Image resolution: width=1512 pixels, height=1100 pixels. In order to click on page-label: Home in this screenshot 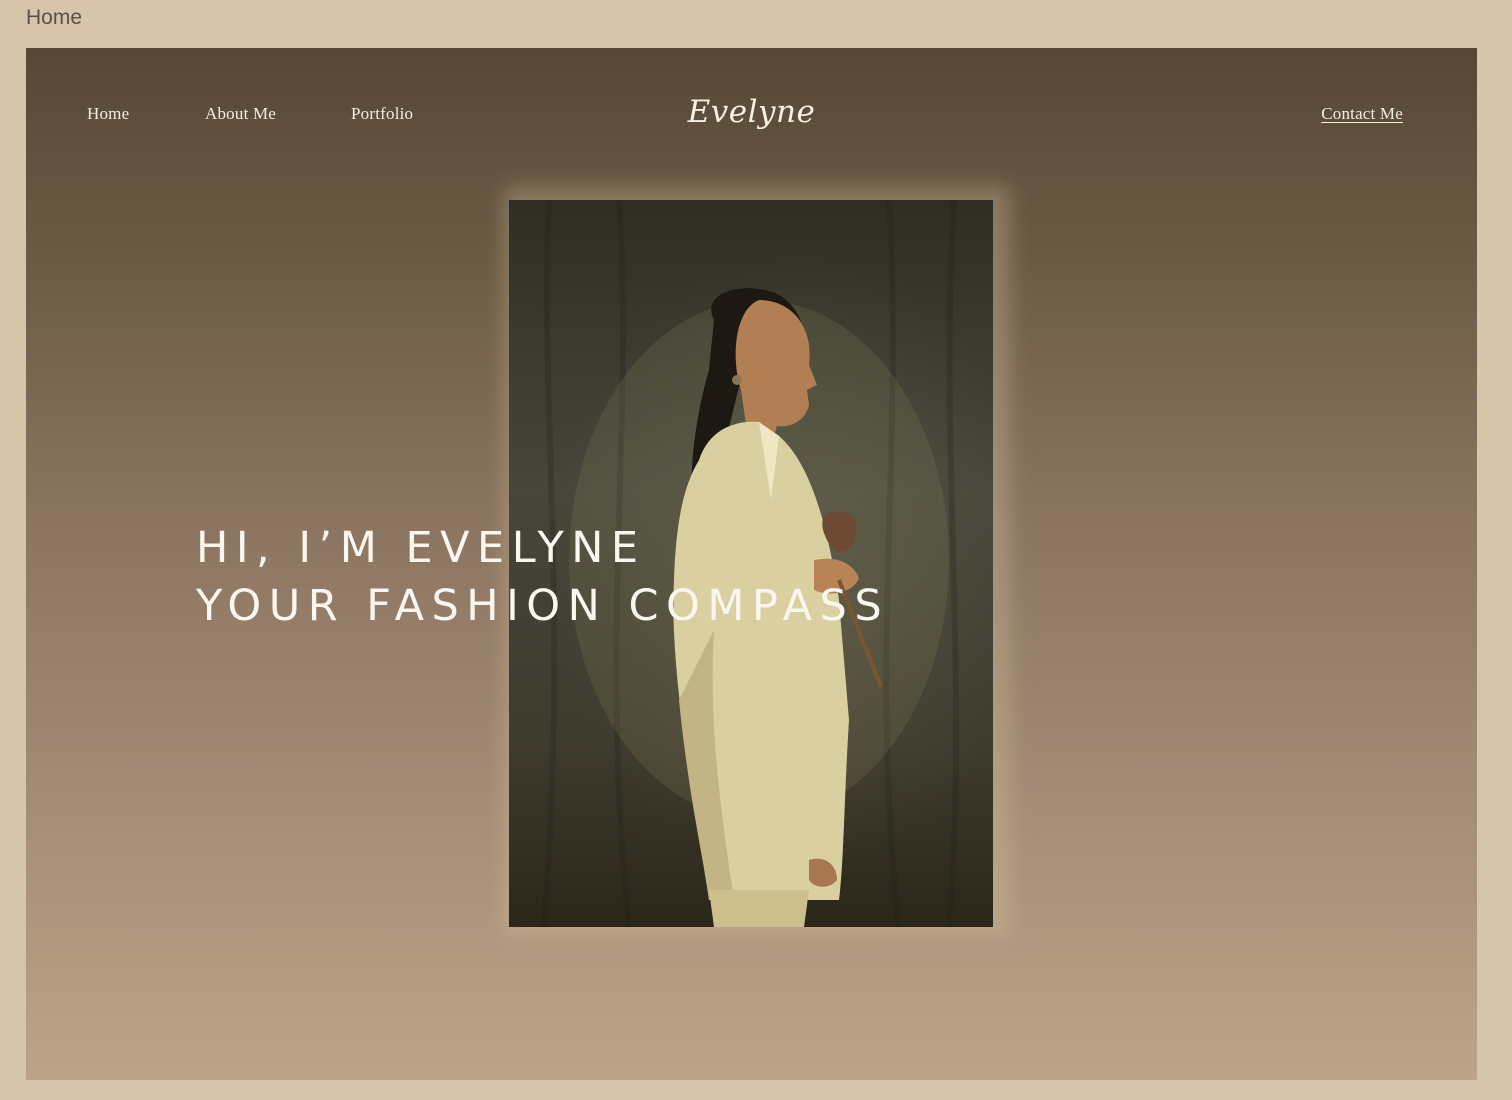, I will do `click(54, 17)`.